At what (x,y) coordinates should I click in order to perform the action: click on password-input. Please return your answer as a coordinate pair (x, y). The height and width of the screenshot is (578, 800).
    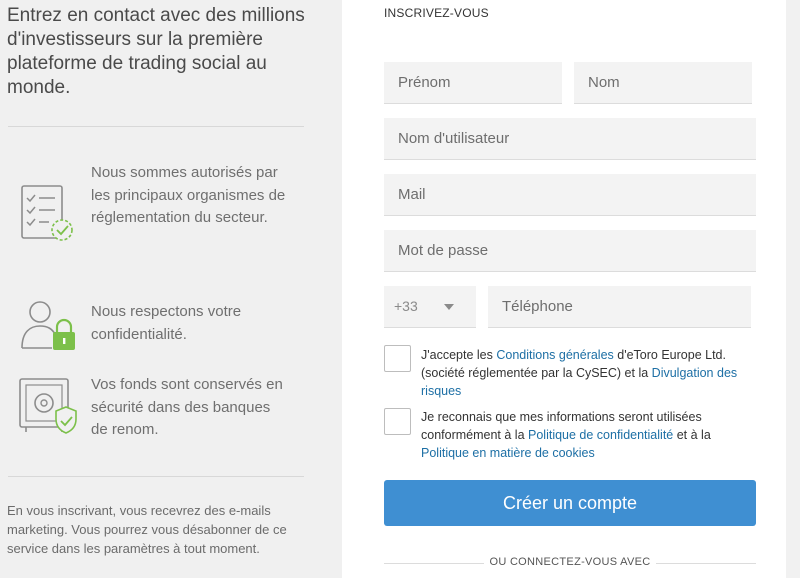
    Looking at the image, I should click on (570, 250).